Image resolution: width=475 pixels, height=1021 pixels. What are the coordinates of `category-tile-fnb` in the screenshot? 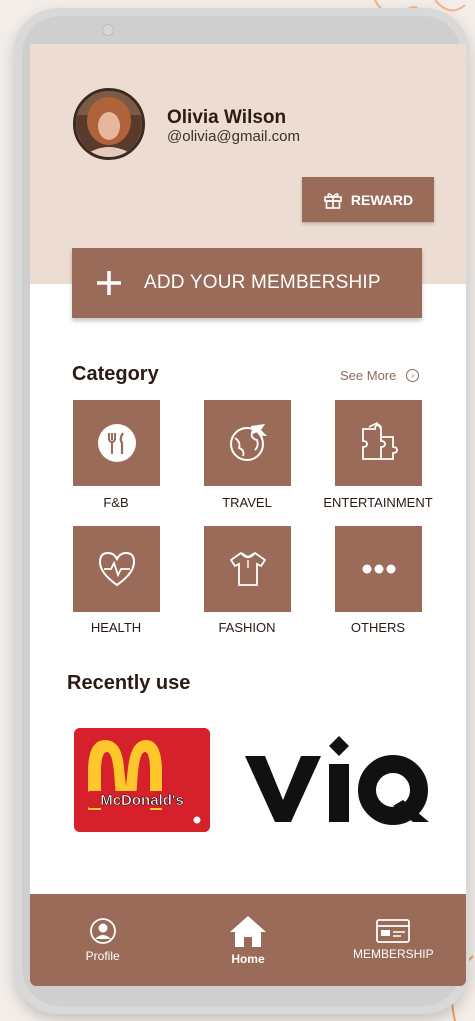 It's located at (116, 443).